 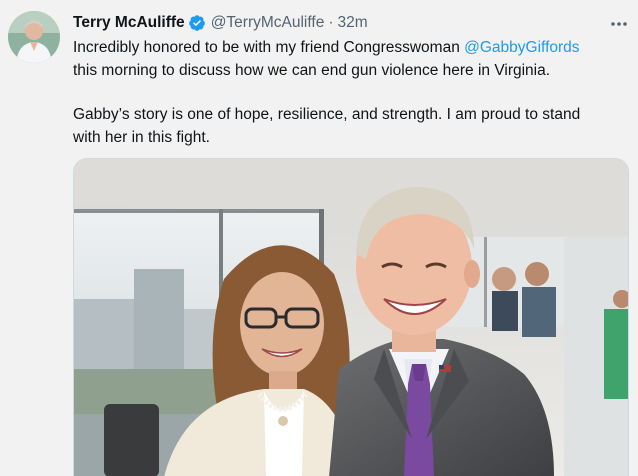 I want to click on tweet-header: Terry McAuliffe @TerryMcAuliffe · 32m, so click(x=220, y=23).